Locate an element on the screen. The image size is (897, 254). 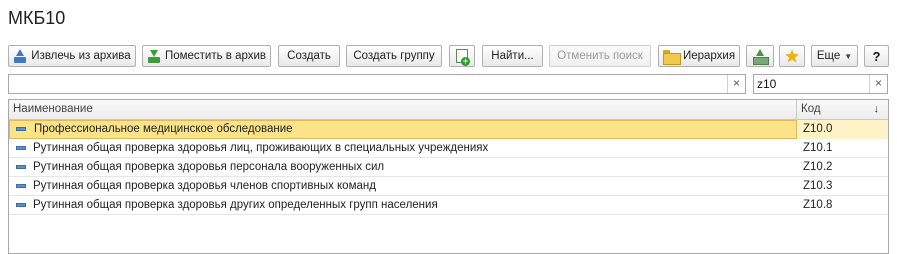
hierarchy-label: Иерархия is located at coordinates (709, 56).